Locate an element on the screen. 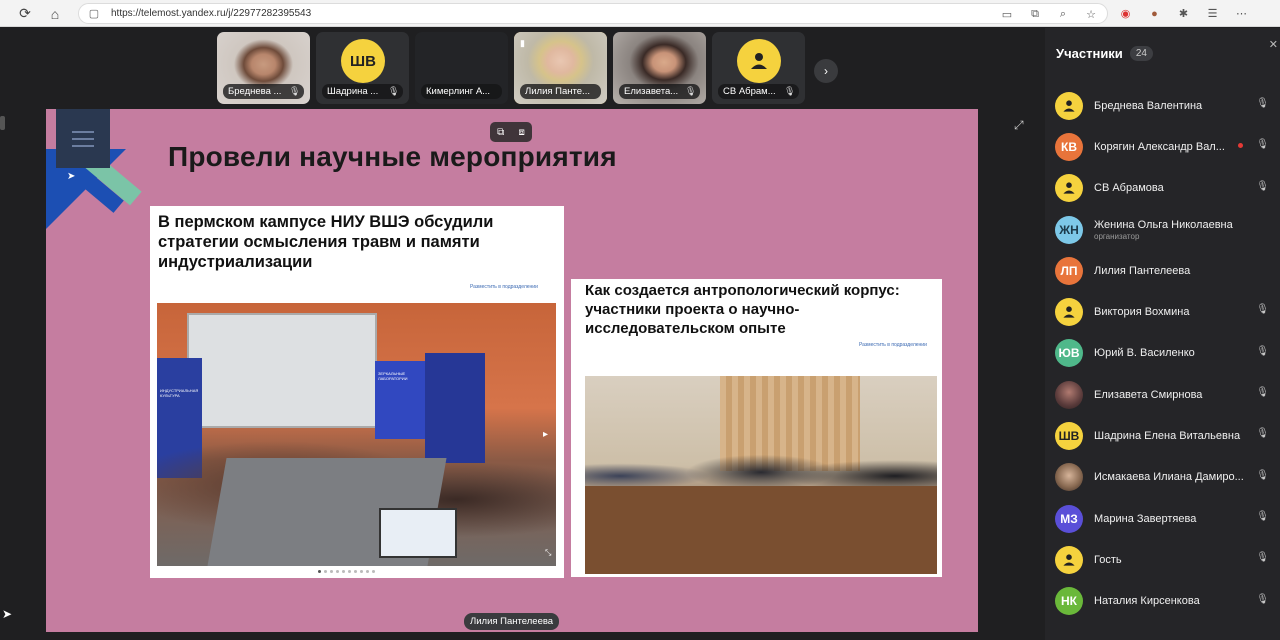 The width and height of the screenshot is (1280, 640). participant-row: ЛП Лилия Пантелеева is located at coordinates (1167, 270).